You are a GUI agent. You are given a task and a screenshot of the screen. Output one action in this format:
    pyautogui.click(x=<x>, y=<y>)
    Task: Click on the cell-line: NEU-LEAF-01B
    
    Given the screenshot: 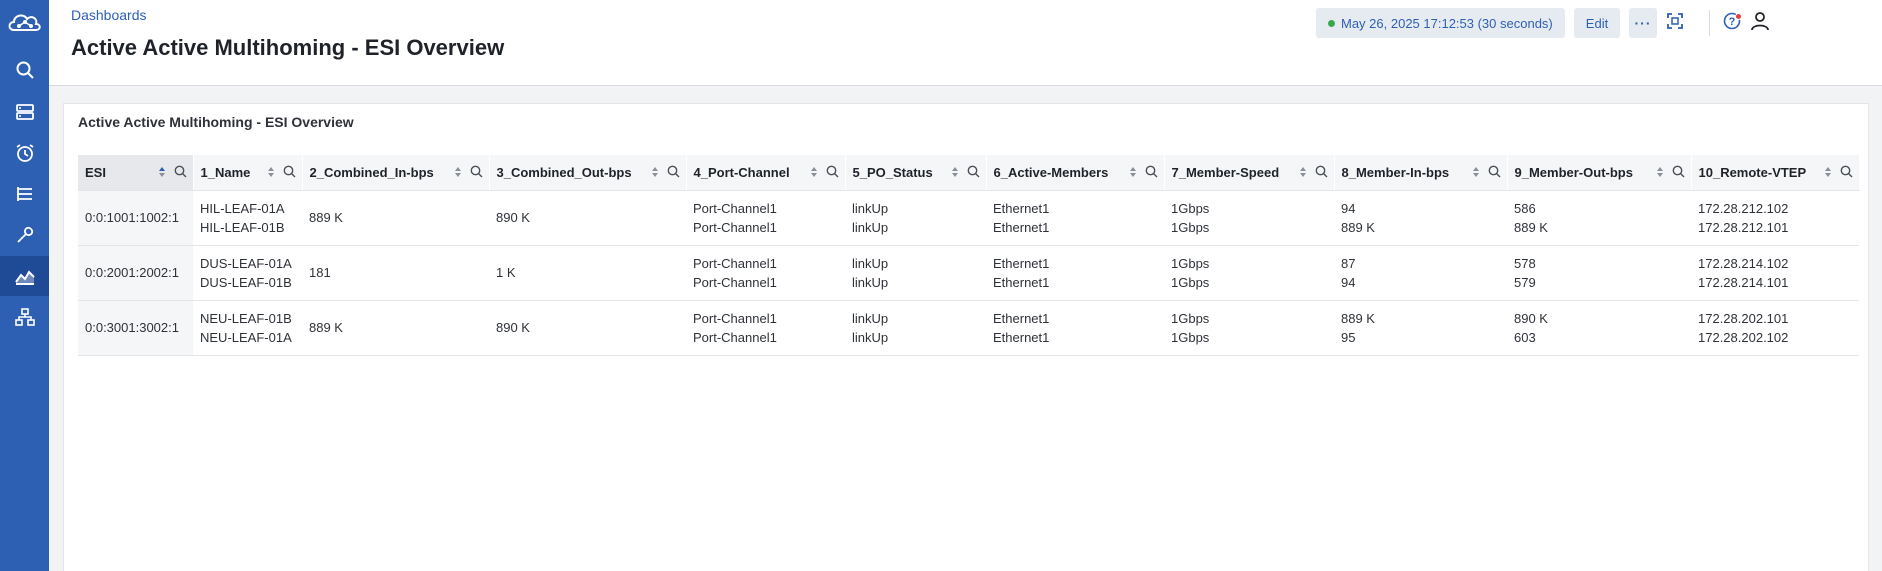 What is the action you would take?
    pyautogui.click(x=246, y=318)
    